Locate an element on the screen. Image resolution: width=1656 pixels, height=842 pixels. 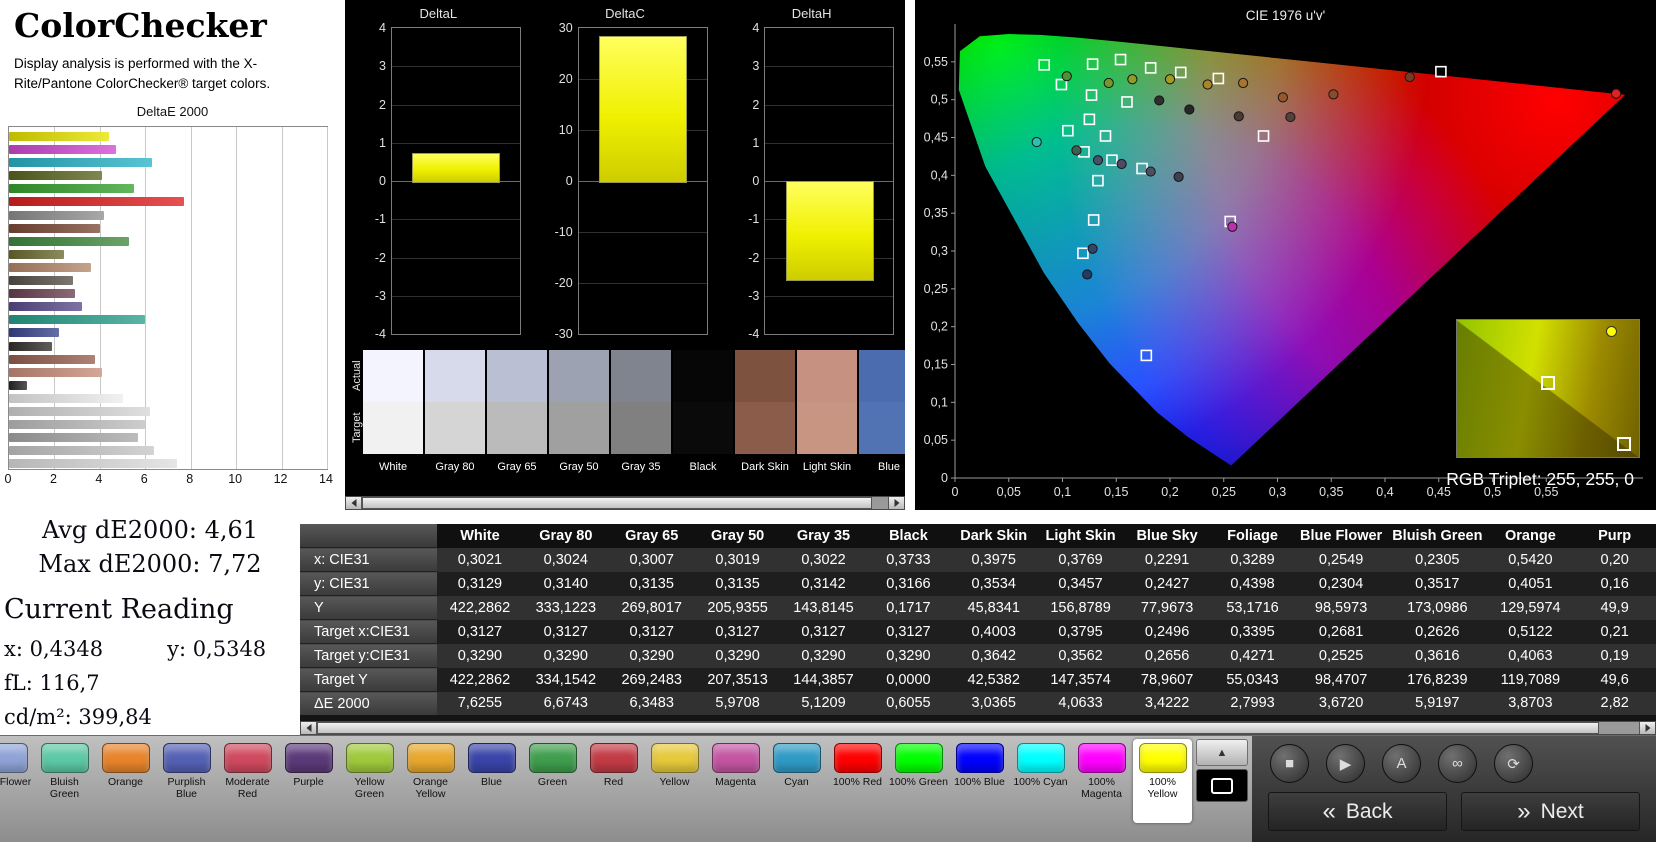
palette-item-purplish-blue: Purplish Blue is located at coordinates (186, 781).